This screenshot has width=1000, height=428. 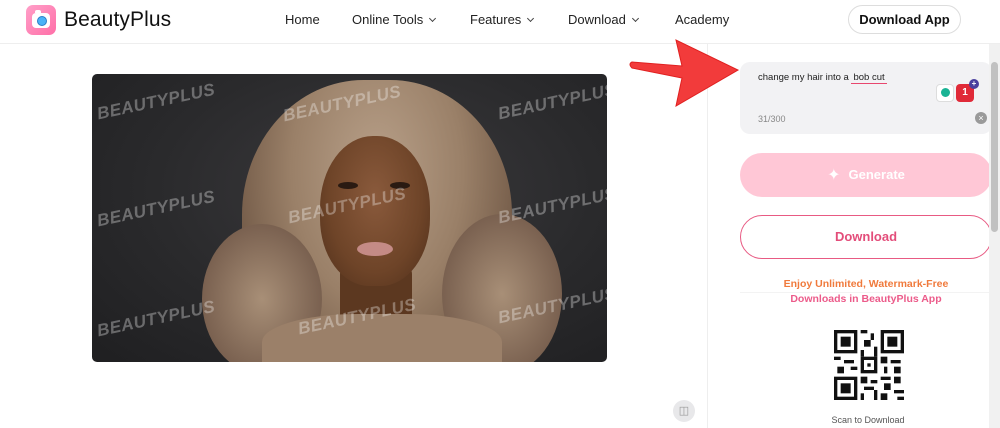 I want to click on scrollbar-thumb, so click(x=994, y=147).